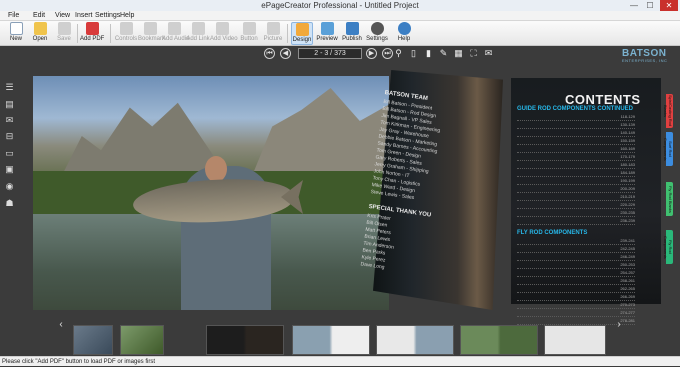 This screenshot has height=367, width=680. Describe the element at coordinates (576, 281) in the screenshot. I see `contents-row: 258-261` at that location.